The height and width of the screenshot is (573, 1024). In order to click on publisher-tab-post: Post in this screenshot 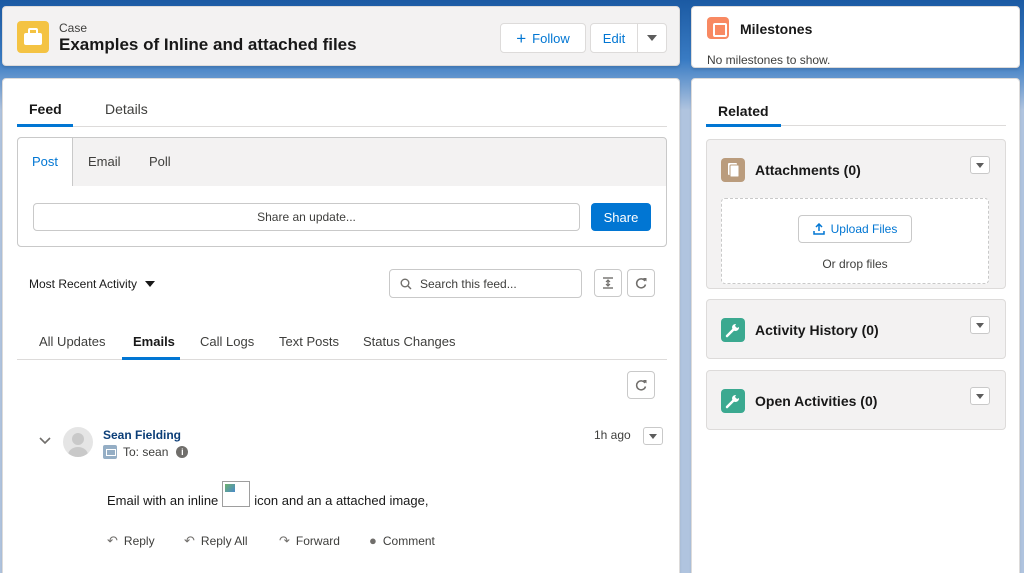, I will do `click(46, 162)`.